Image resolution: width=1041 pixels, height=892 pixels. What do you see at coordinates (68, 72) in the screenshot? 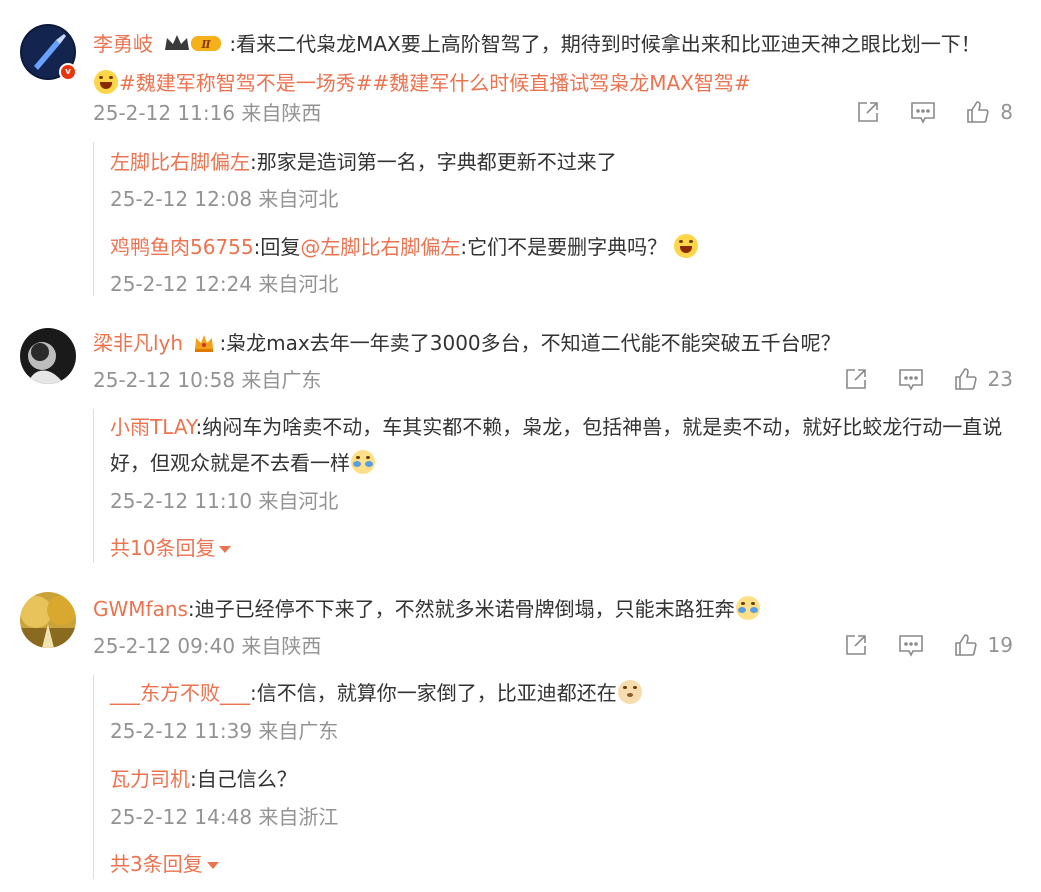
I see `verified-icon: v` at bounding box center [68, 72].